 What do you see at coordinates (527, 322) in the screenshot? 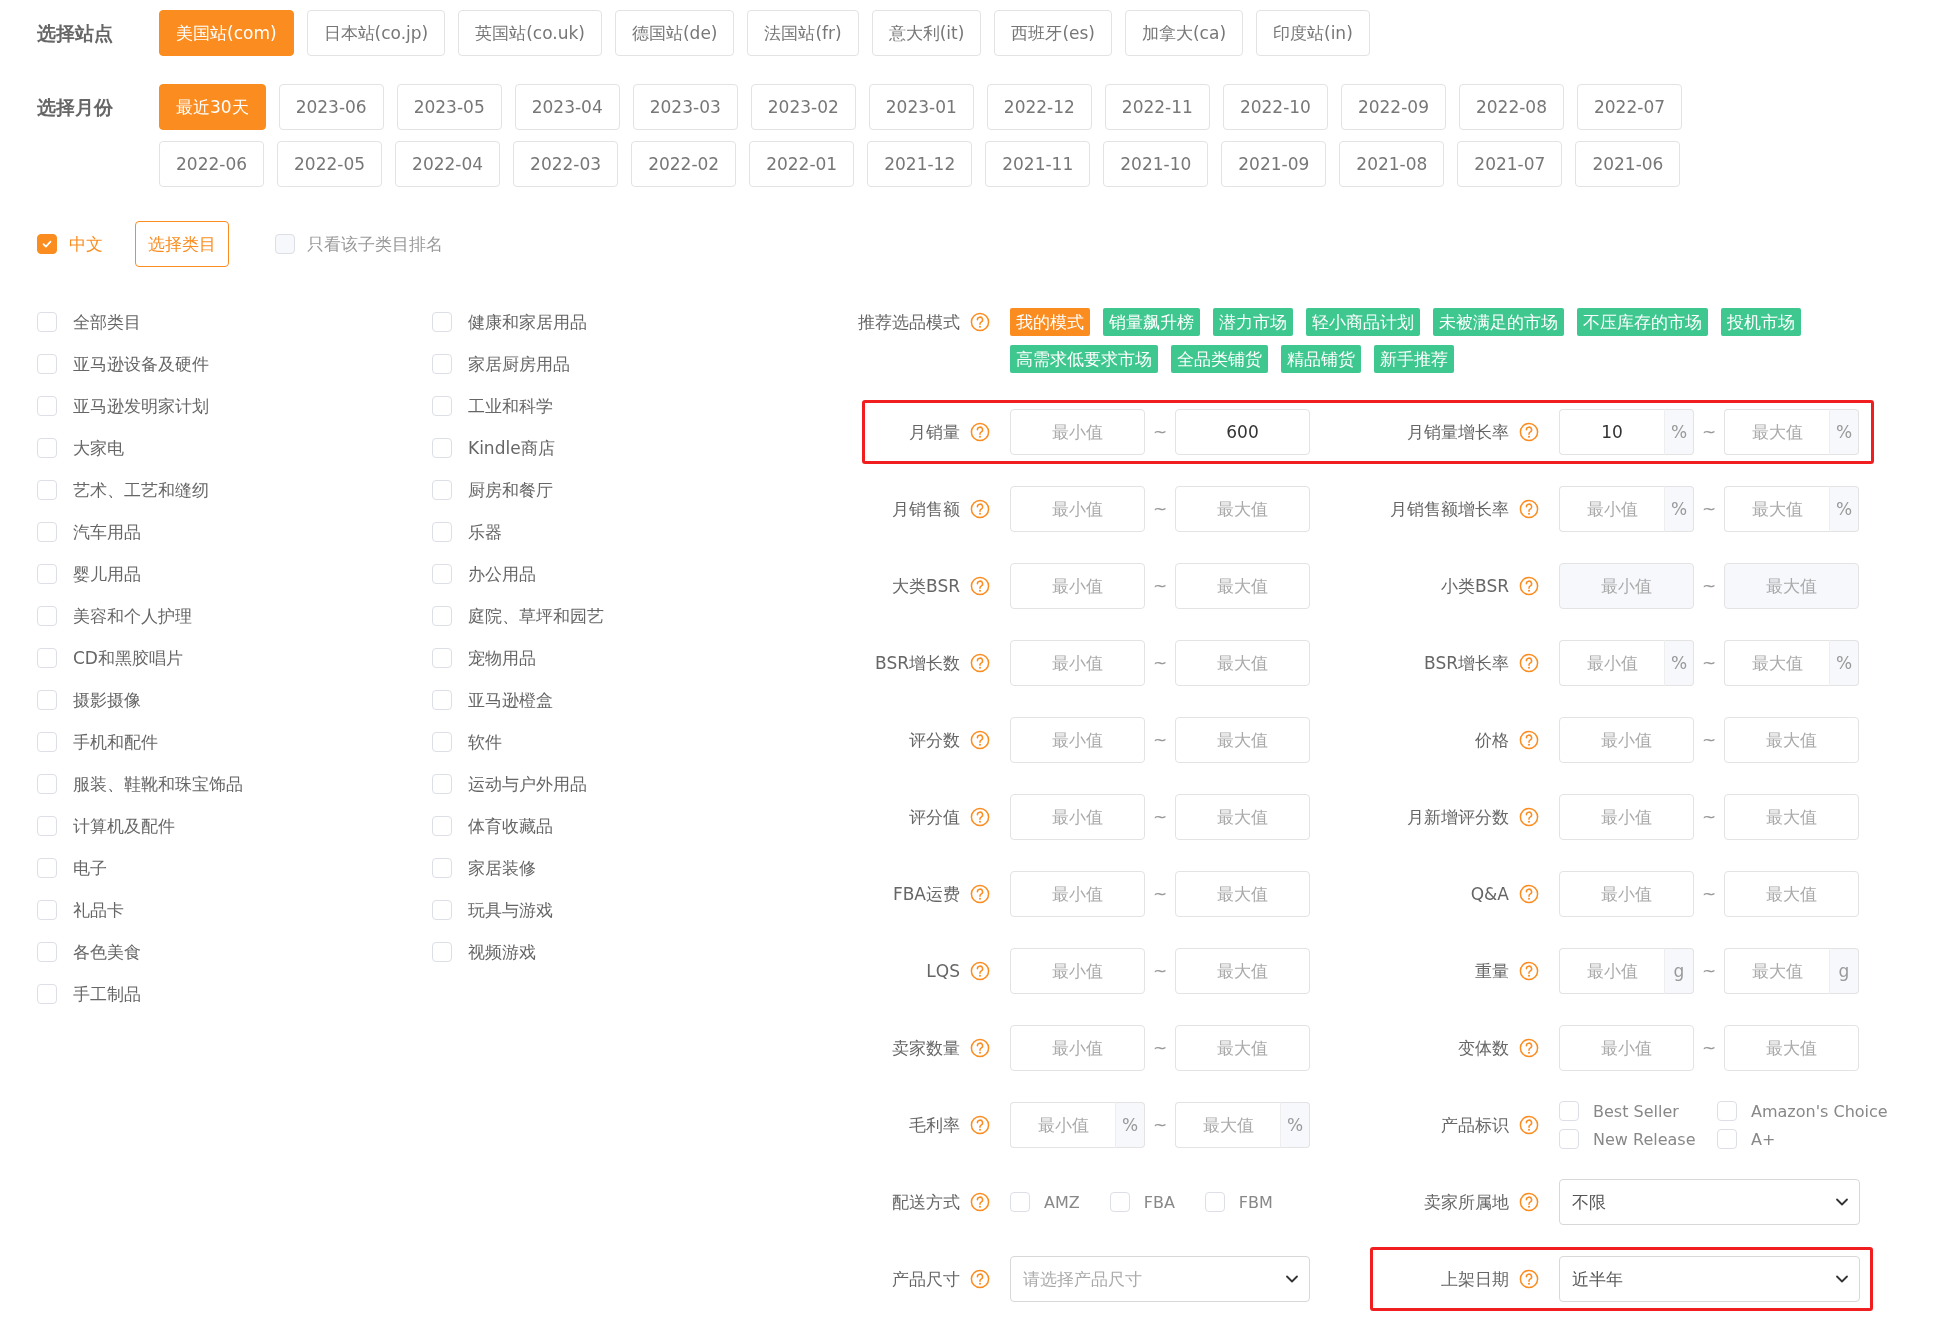
I see `checkbox-label: 健康和家居用品` at bounding box center [527, 322].